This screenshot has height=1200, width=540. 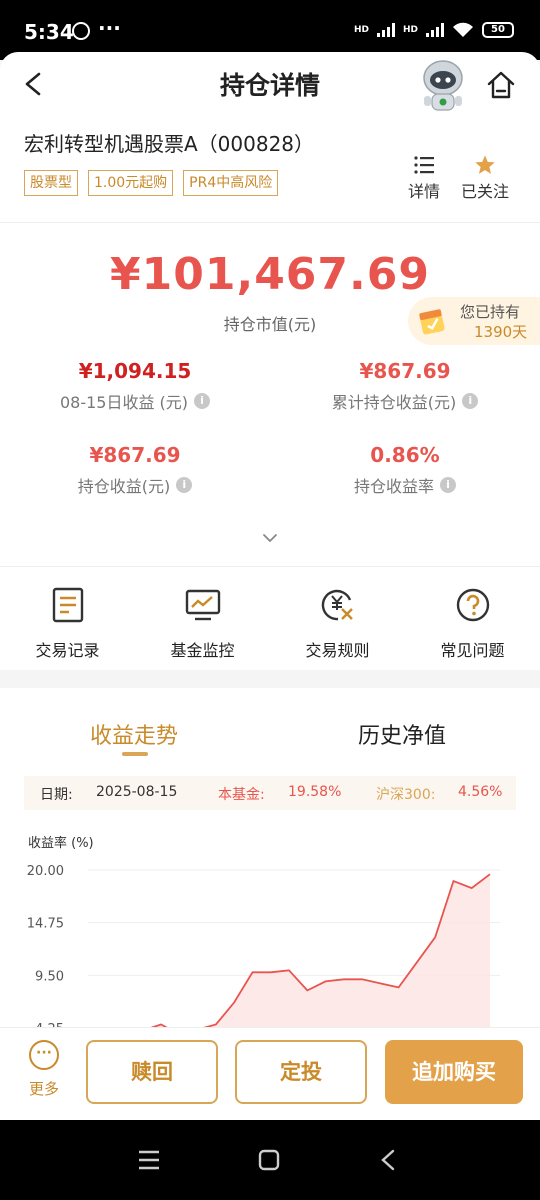 I want to click on home-nav-icon, so click(x=269, y=1160).